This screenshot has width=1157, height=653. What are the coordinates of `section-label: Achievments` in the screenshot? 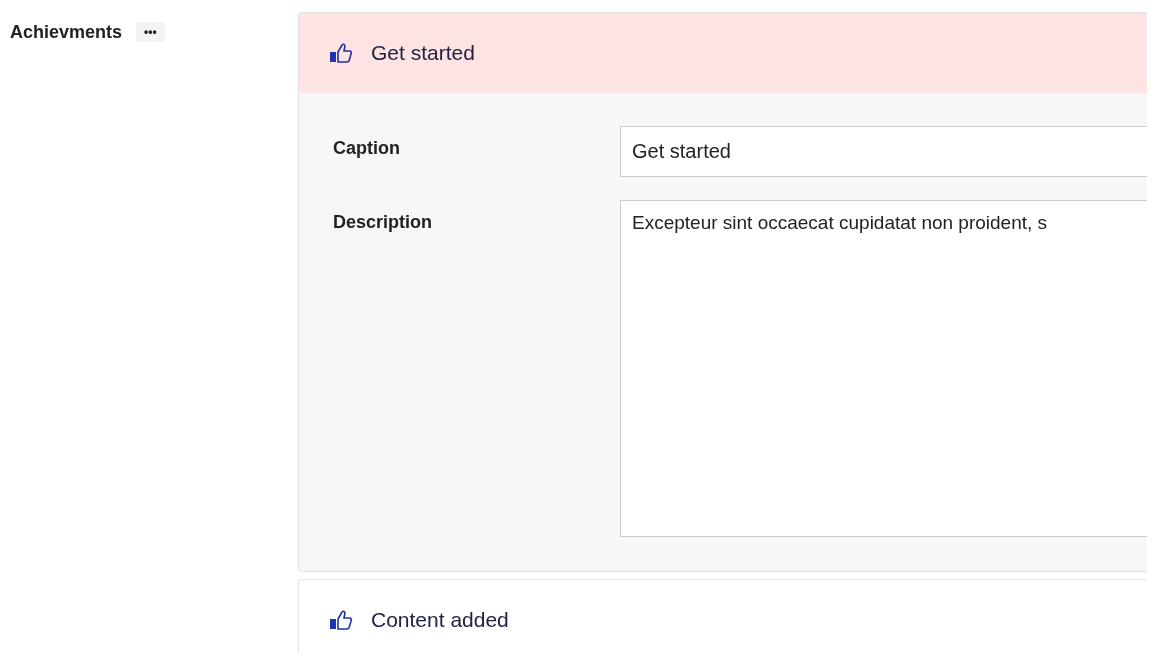 It's located at (66, 32).